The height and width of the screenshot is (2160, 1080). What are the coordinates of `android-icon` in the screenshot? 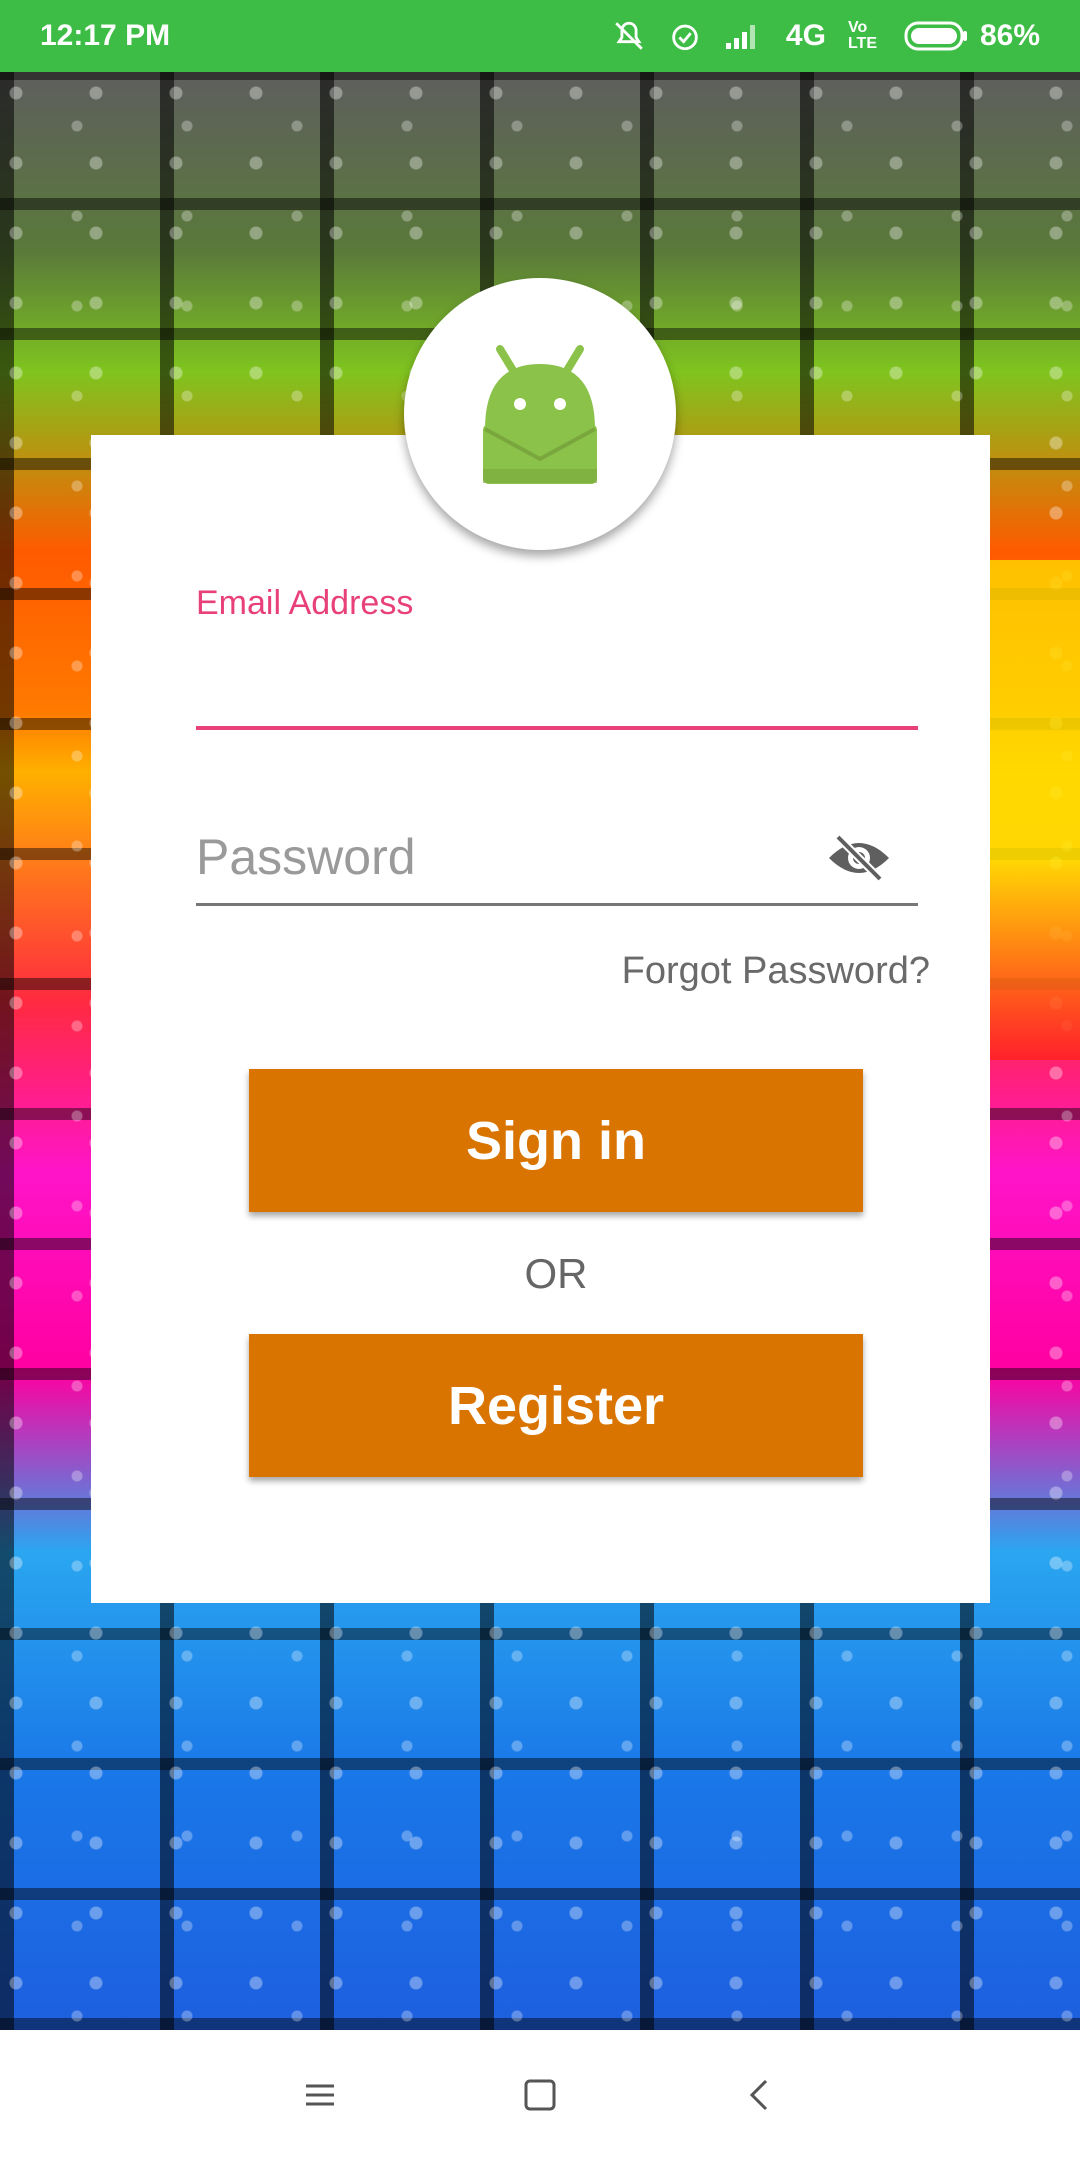 It's located at (540, 414).